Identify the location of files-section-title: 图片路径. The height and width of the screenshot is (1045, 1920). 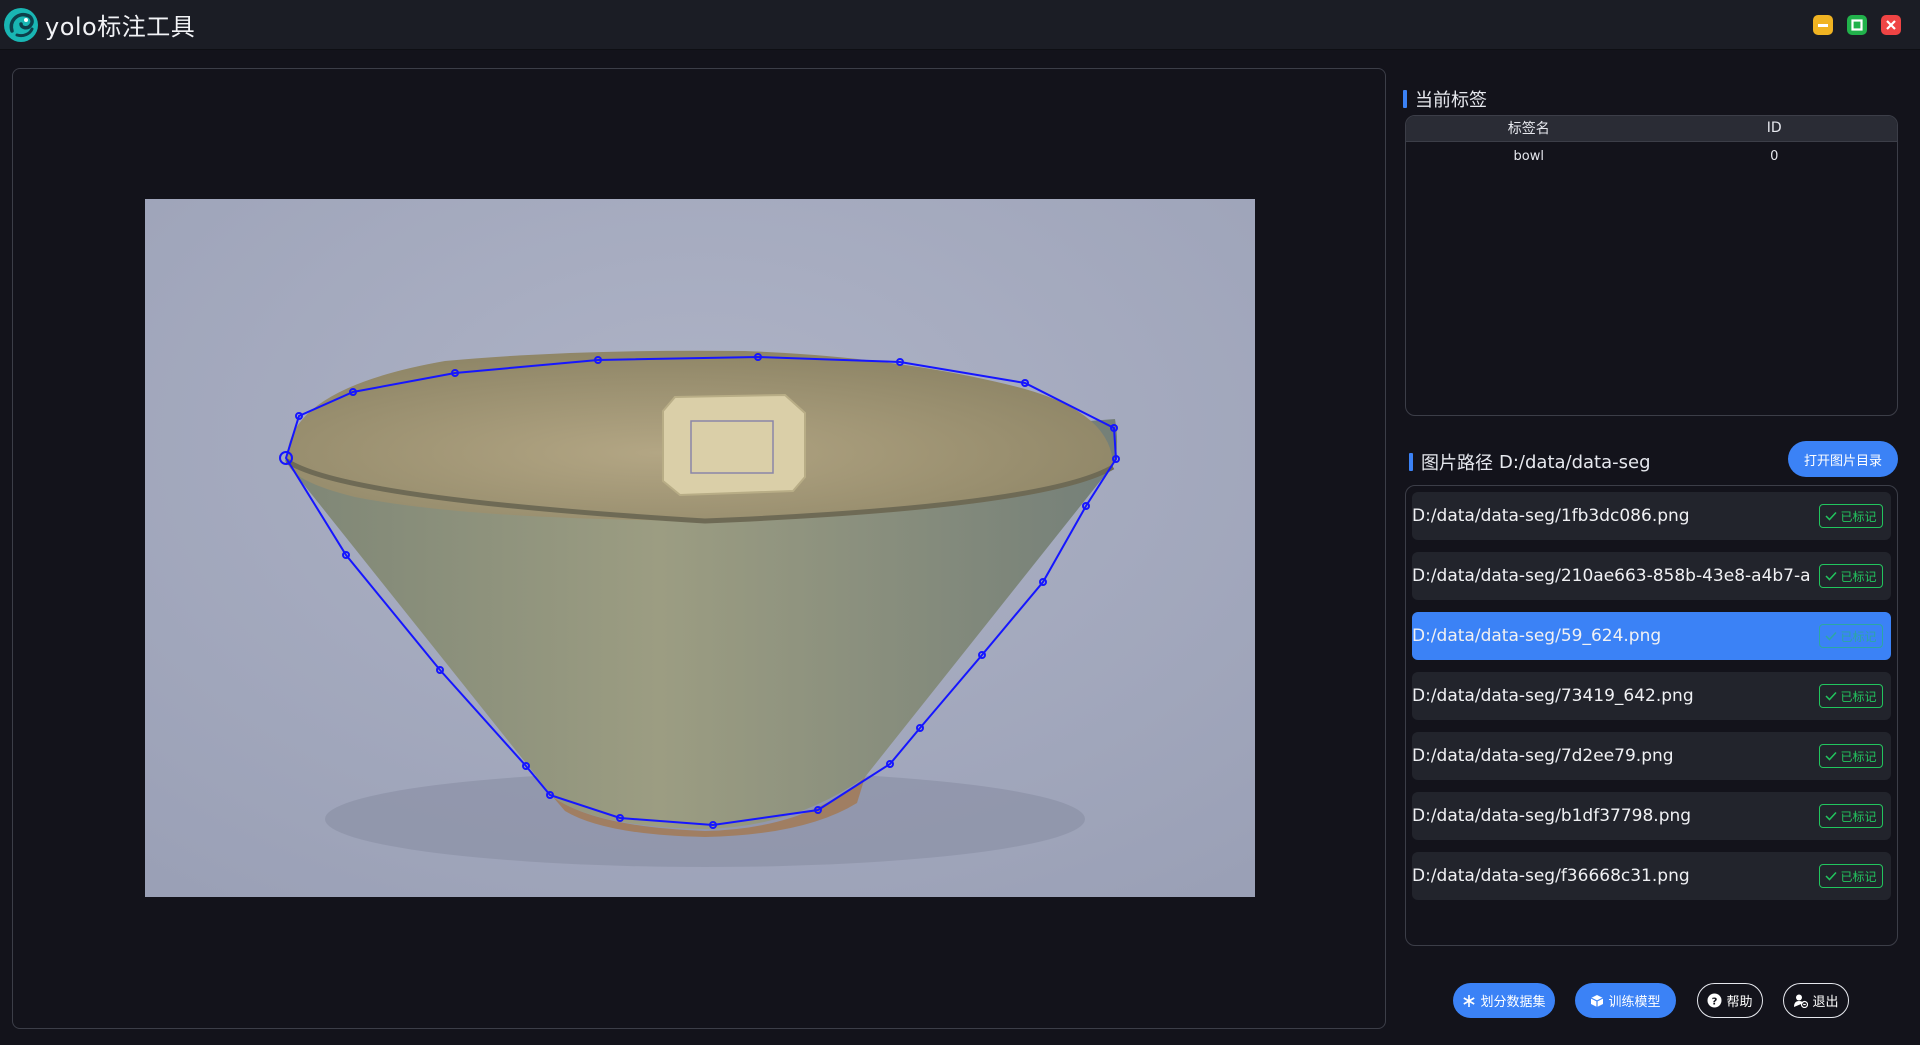
(1457, 463).